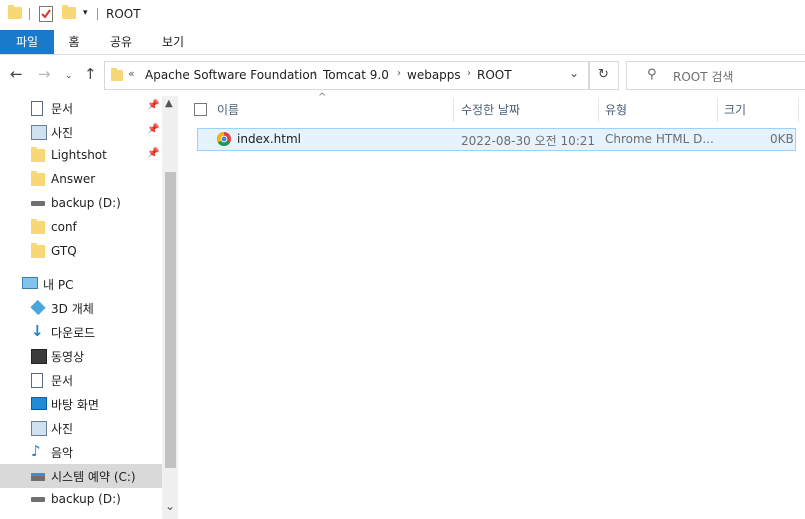  What do you see at coordinates (490, 111) in the screenshot?
I see `column-header-modified: 수정한 날짜` at bounding box center [490, 111].